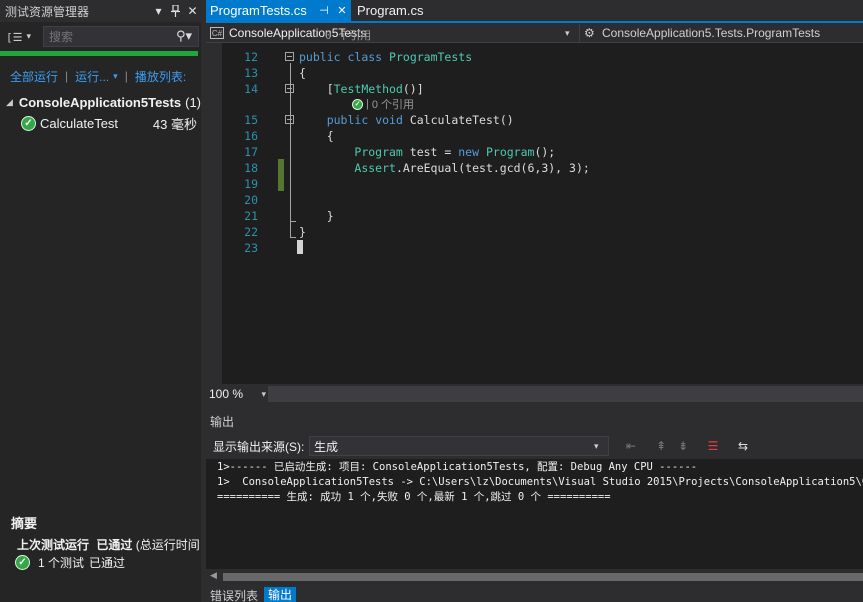 Image resolution: width=863 pixels, height=602 pixels. Describe the element at coordinates (158, 11) in the screenshot. I see `dropdown-arrow-icon: ▾` at that location.